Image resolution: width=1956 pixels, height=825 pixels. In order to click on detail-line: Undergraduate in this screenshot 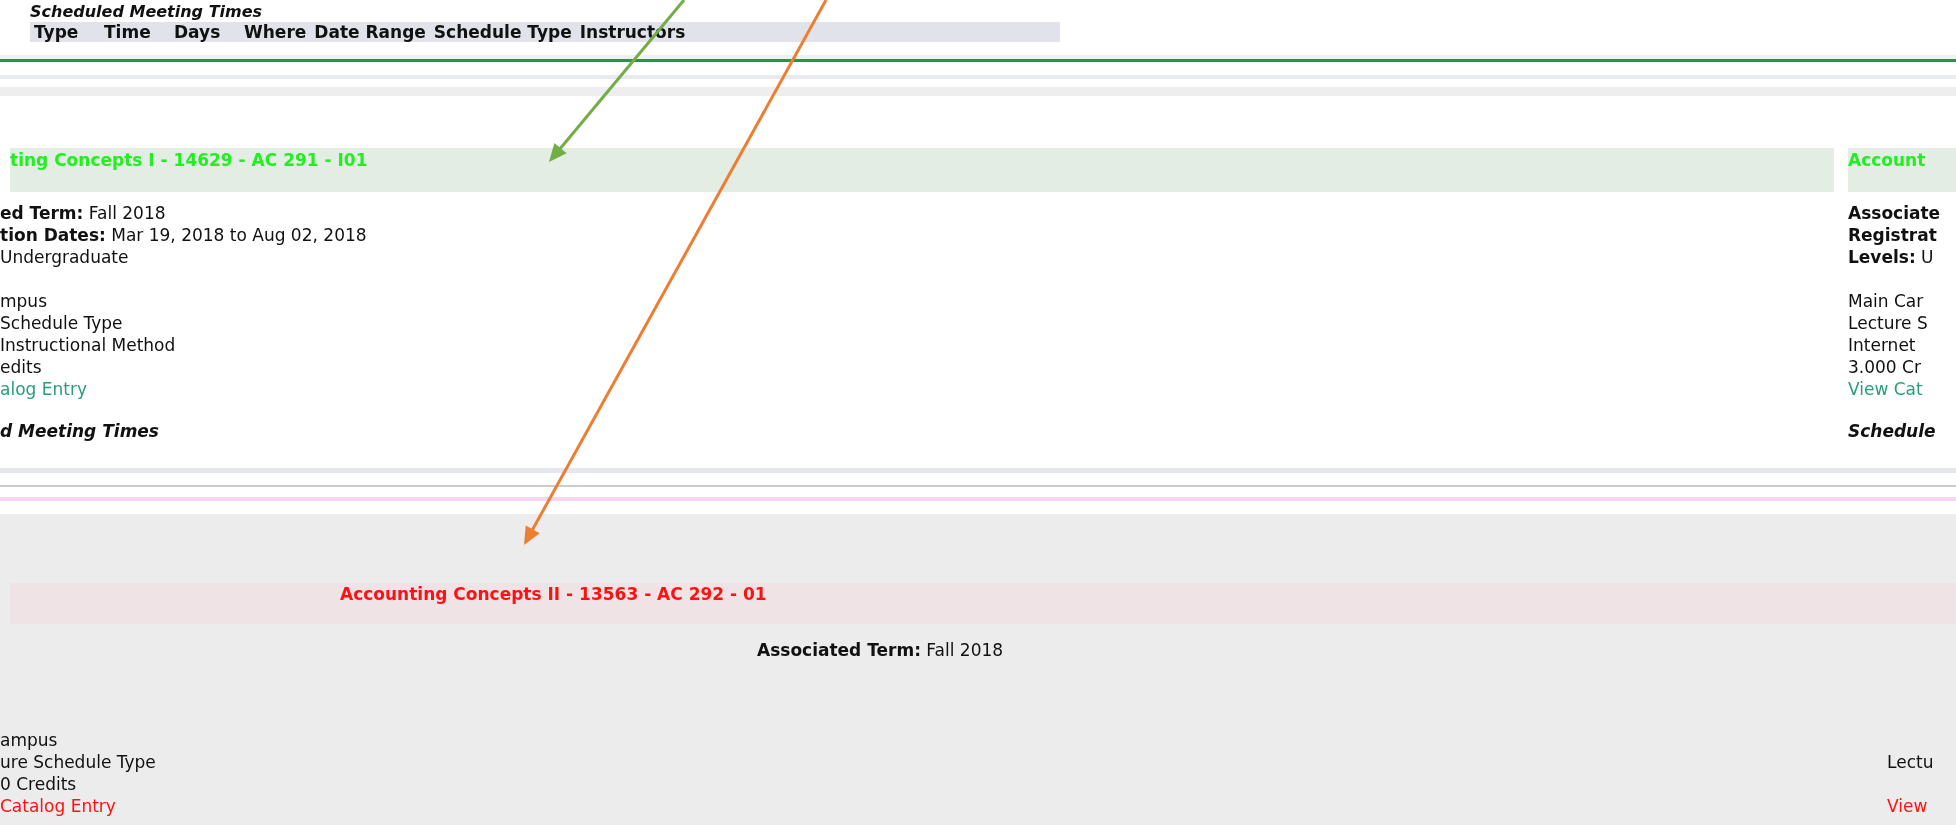, I will do `click(65, 257)`.